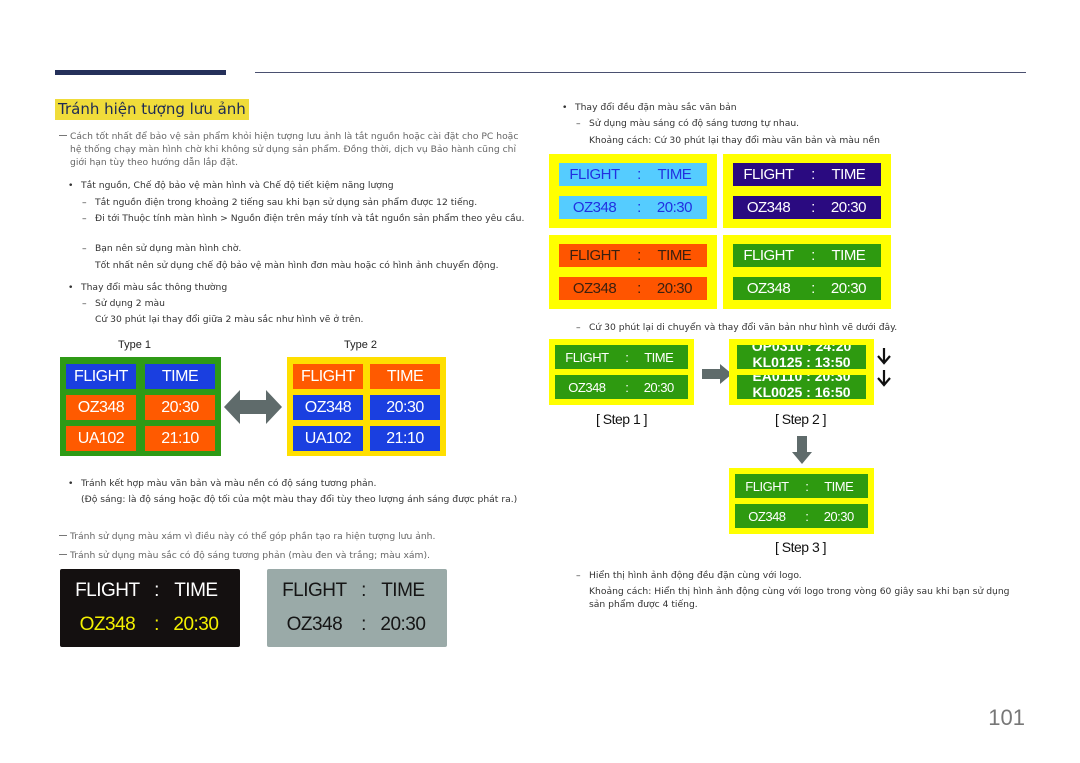 The height and width of the screenshot is (763, 1080). What do you see at coordinates (807, 191) in the screenshot?
I see `color-board-indigo: FLIGHT: TIME OZ348:20:30` at bounding box center [807, 191].